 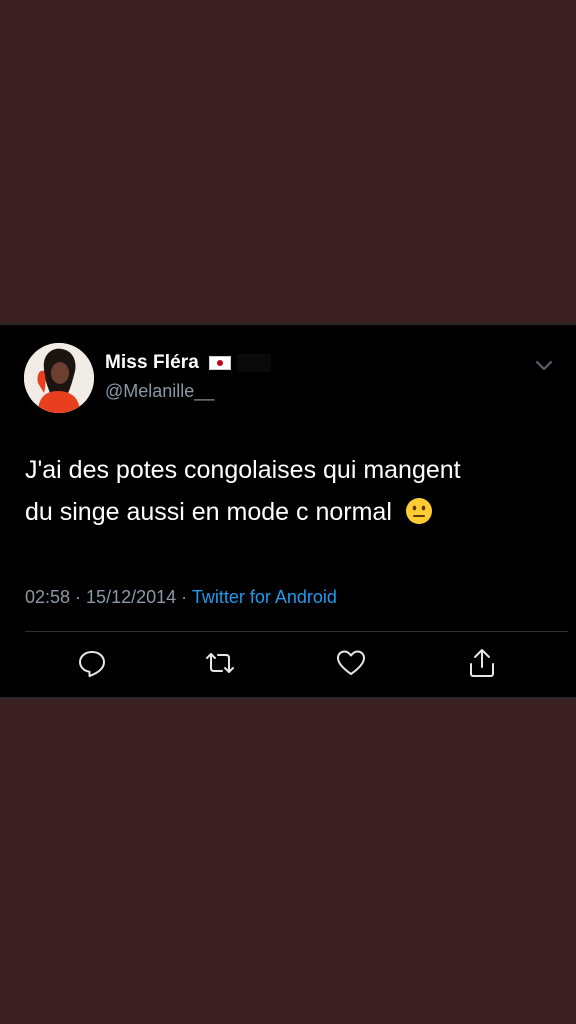 What do you see at coordinates (296, 631) in the screenshot?
I see `divider` at bounding box center [296, 631].